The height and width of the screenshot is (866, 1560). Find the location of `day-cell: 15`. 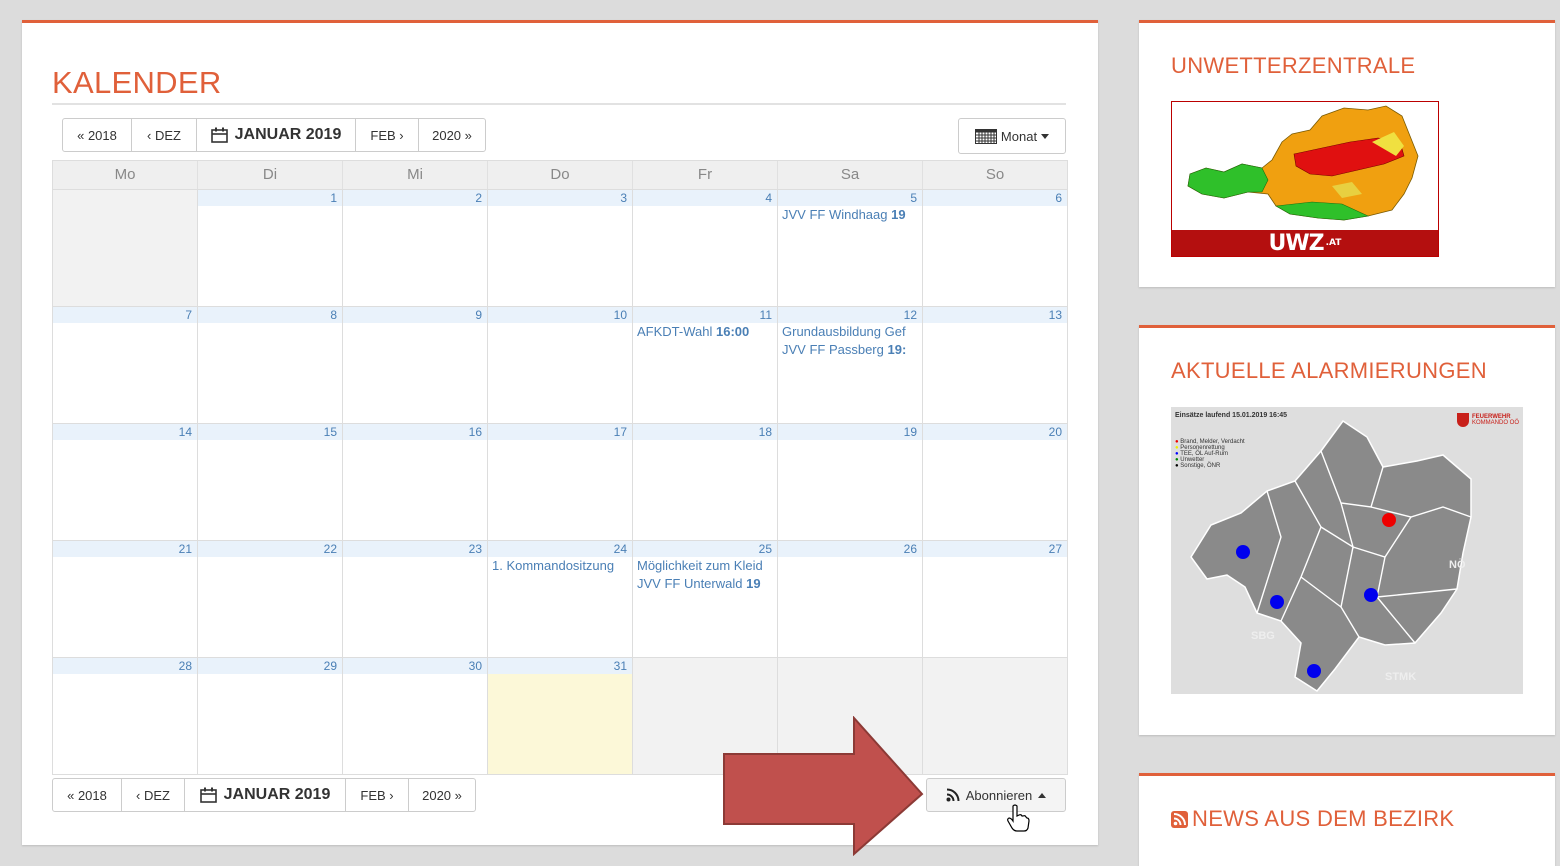

day-cell: 15 is located at coordinates (270, 482).